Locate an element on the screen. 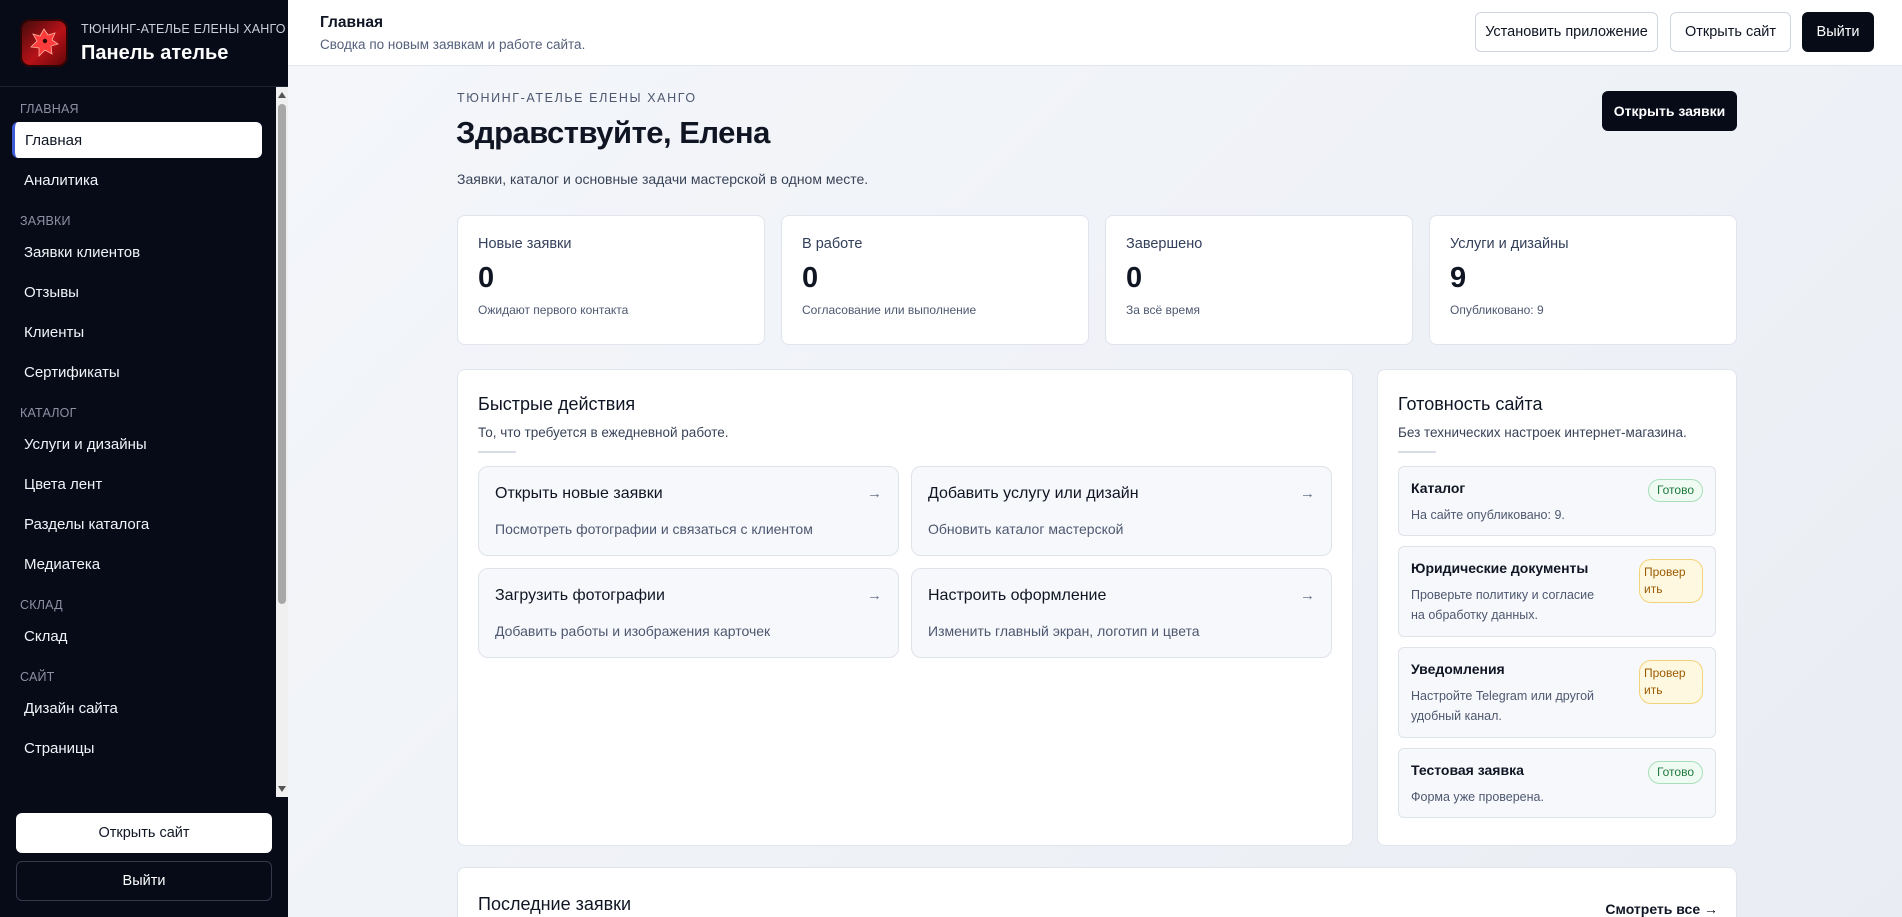 The width and height of the screenshot is (1902, 917). scroll-down-icon is located at coordinates (282, 789).